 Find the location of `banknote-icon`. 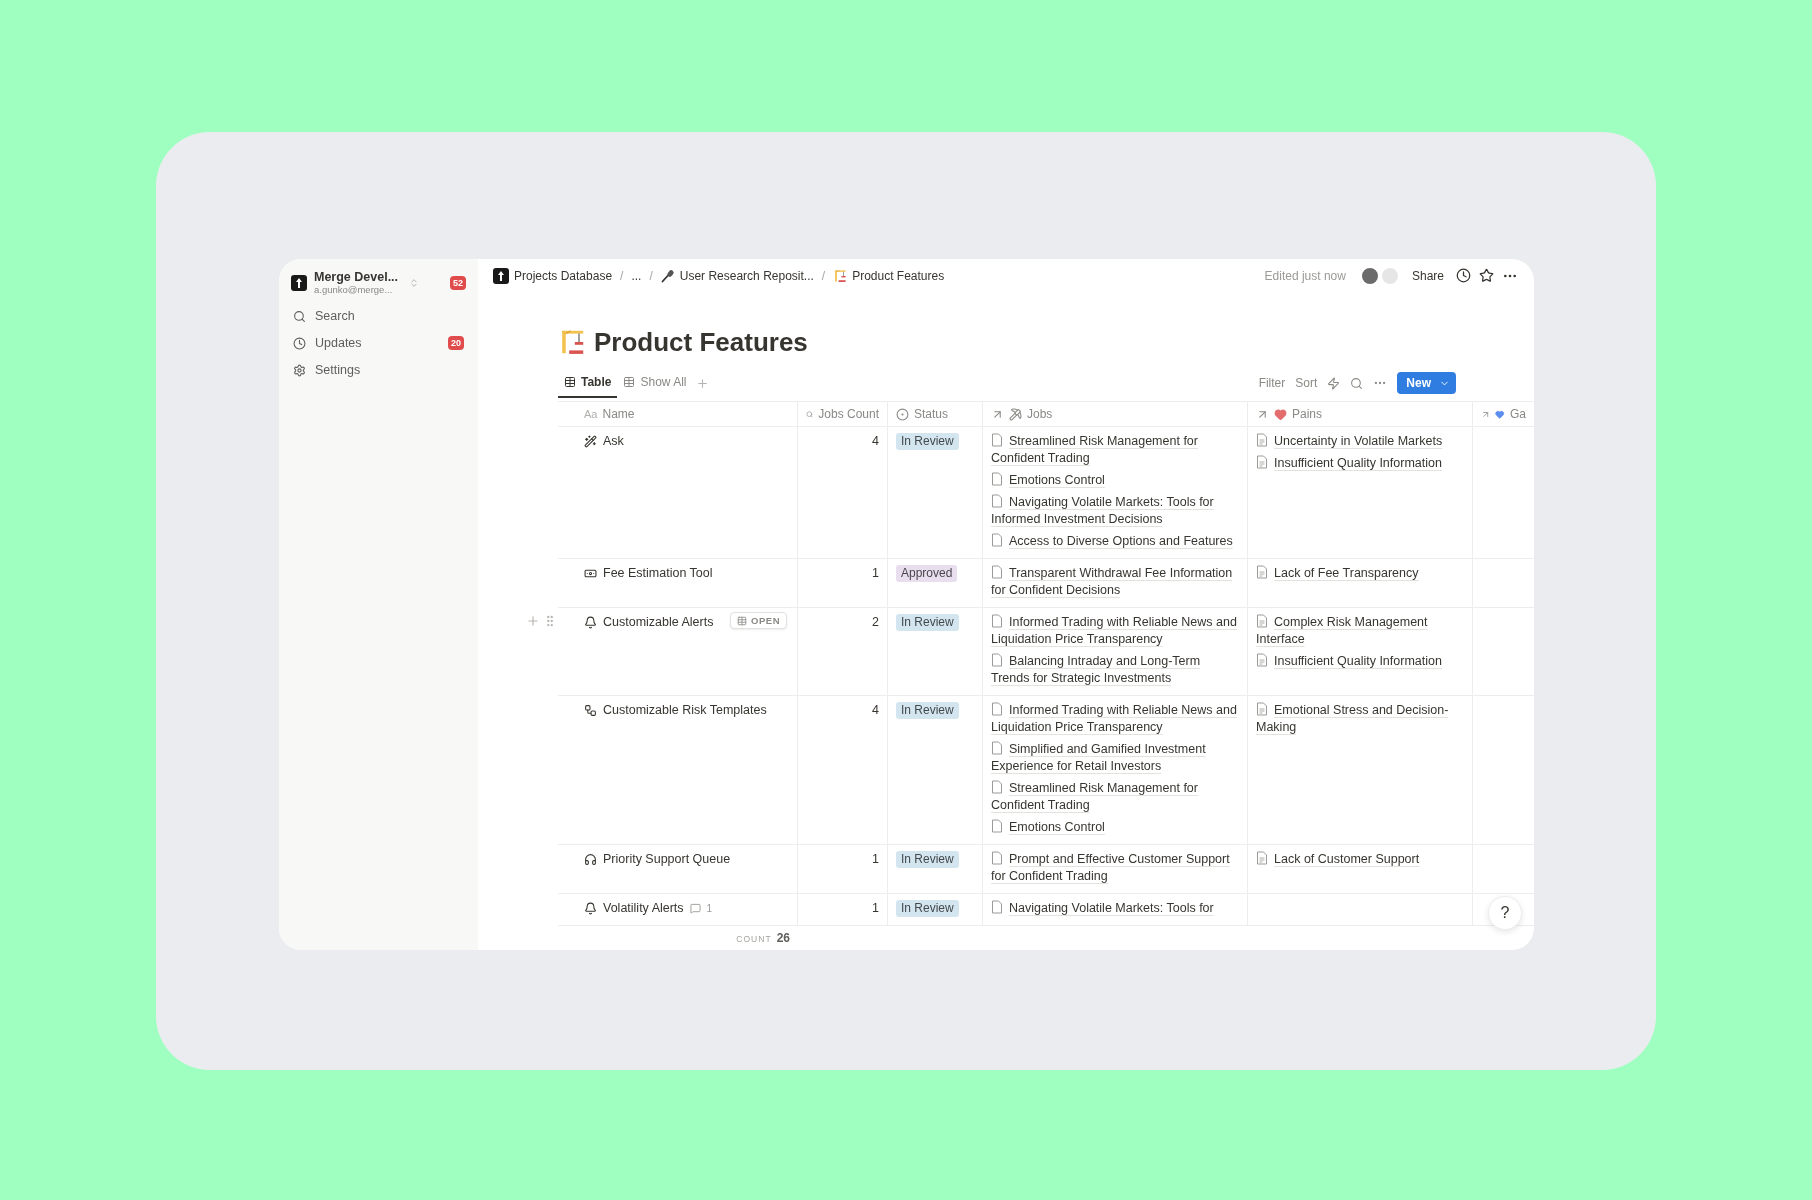

banknote-icon is located at coordinates (590, 573).